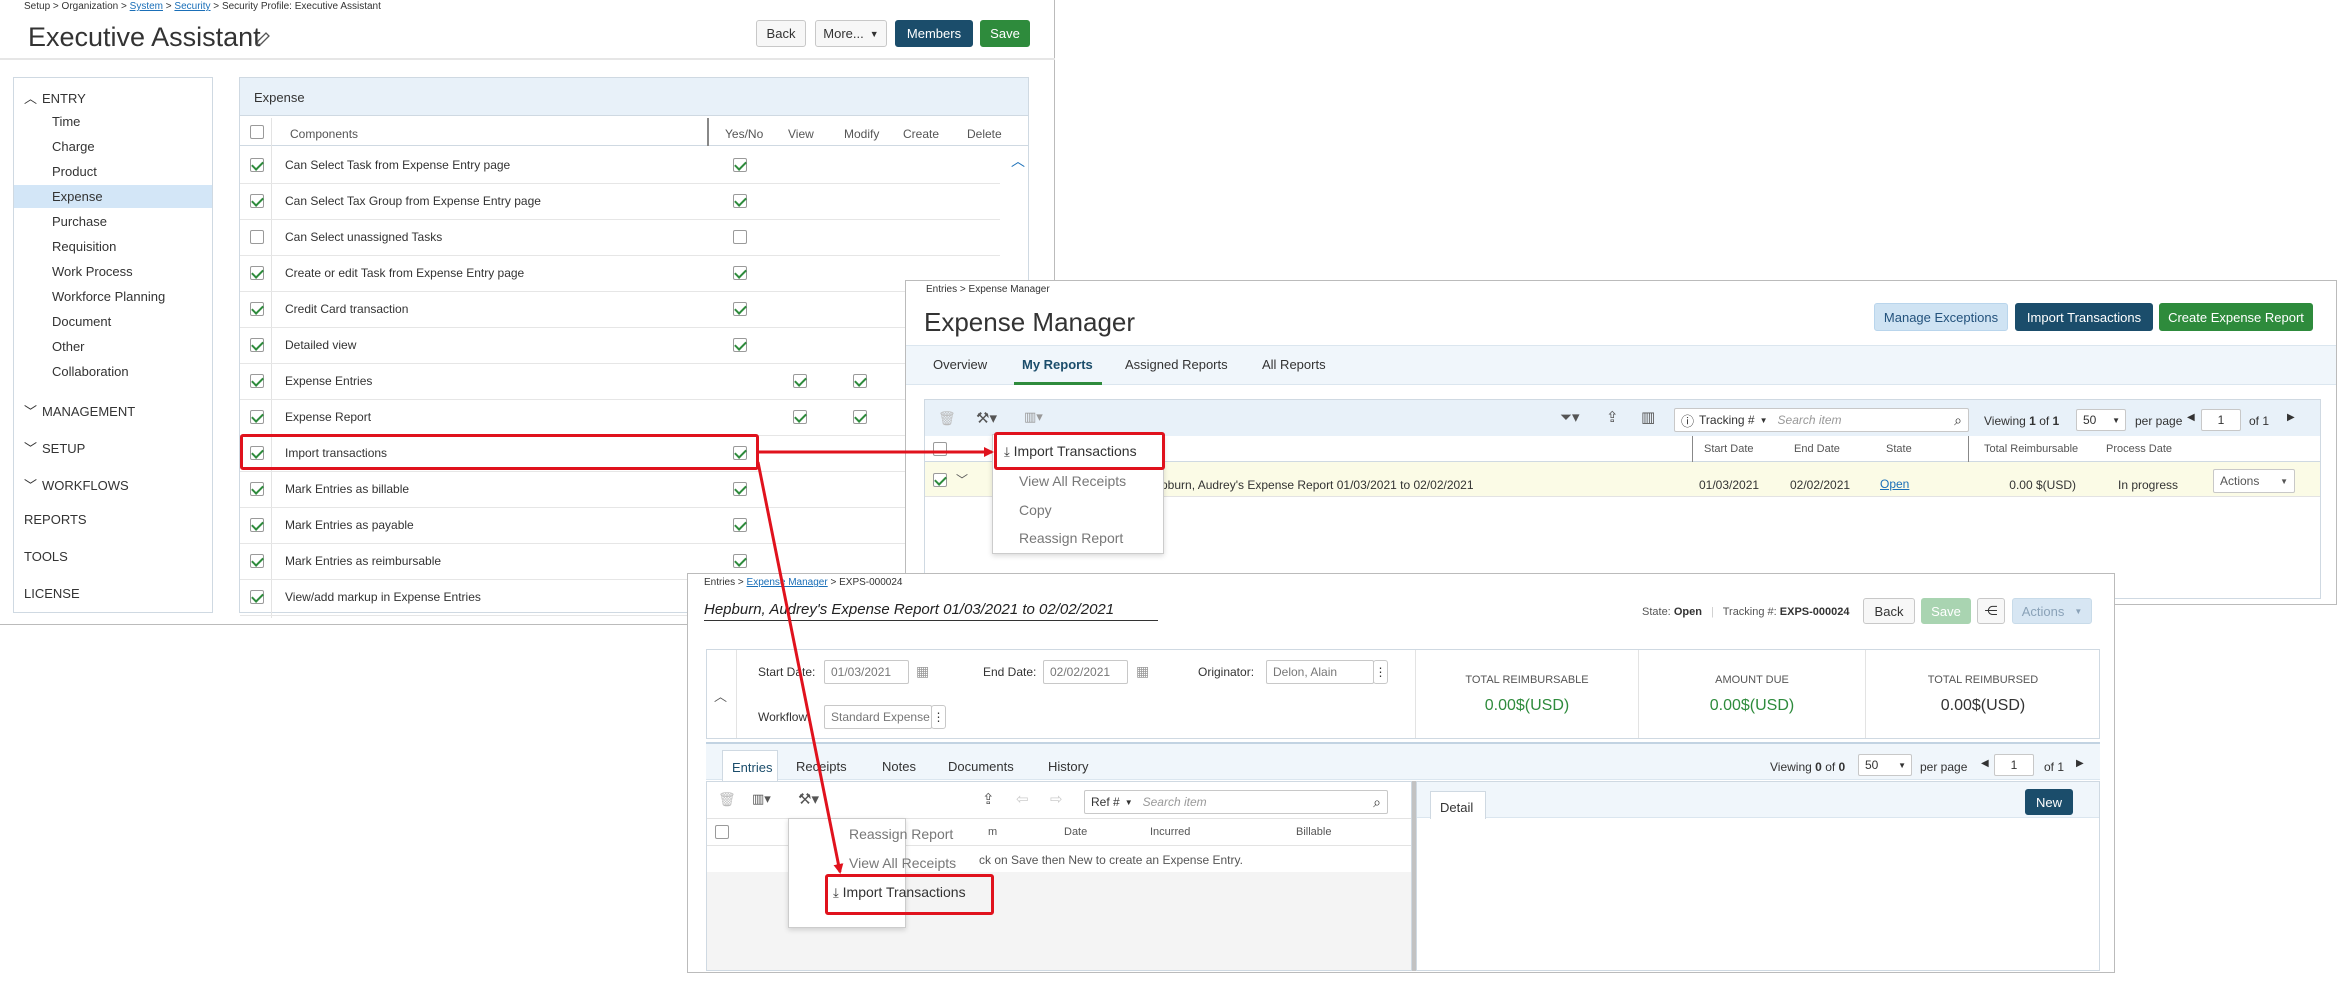 This screenshot has width=2346, height=981. What do you see at coordinates (875, 660) in the screenshot?
I see `annotation-arrows` at bounding box center [875, 660].